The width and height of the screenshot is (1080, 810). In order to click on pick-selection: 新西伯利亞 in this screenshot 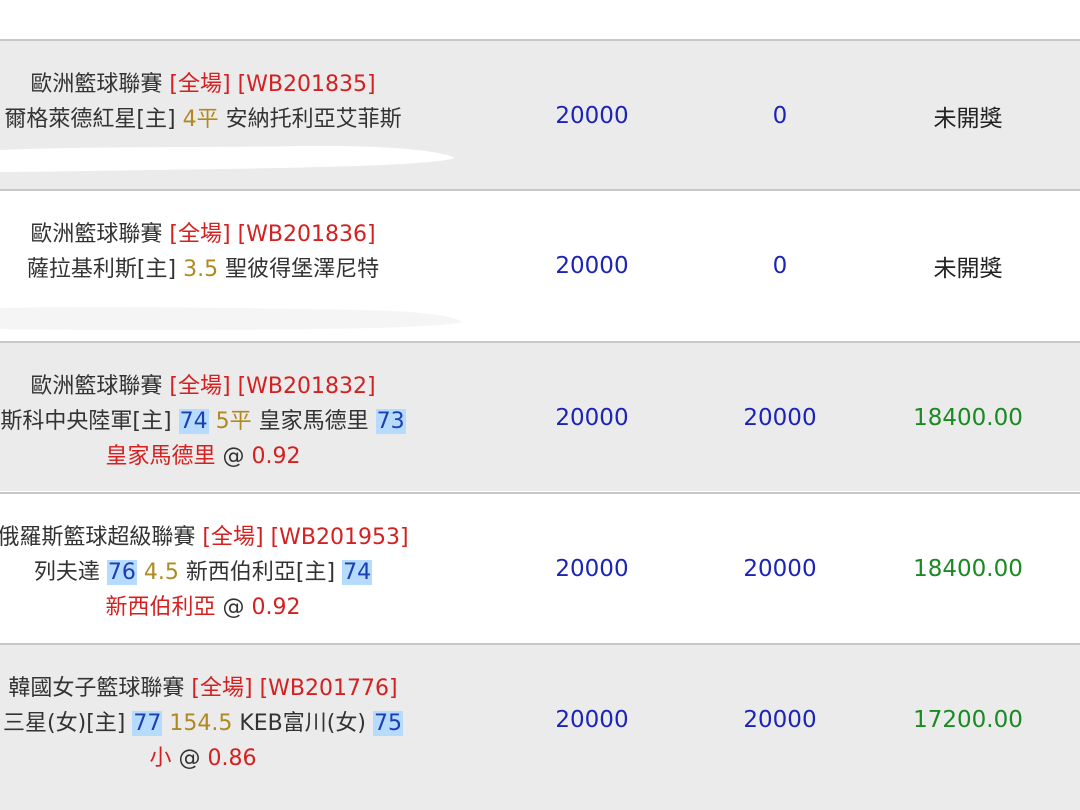, I will do `click(160, 607)`.